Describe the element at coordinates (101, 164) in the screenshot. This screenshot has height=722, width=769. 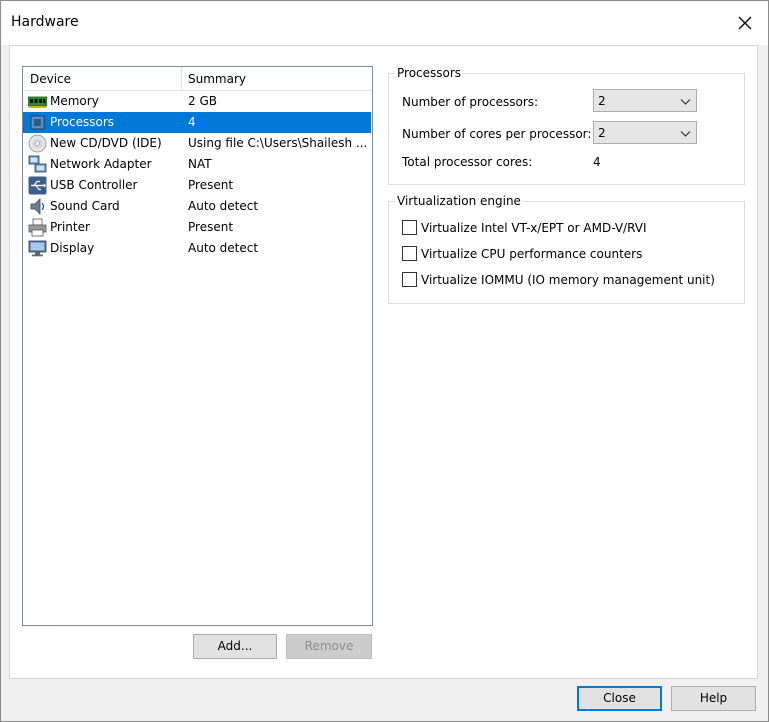
I see `device-name: Network Adapter` at that location.